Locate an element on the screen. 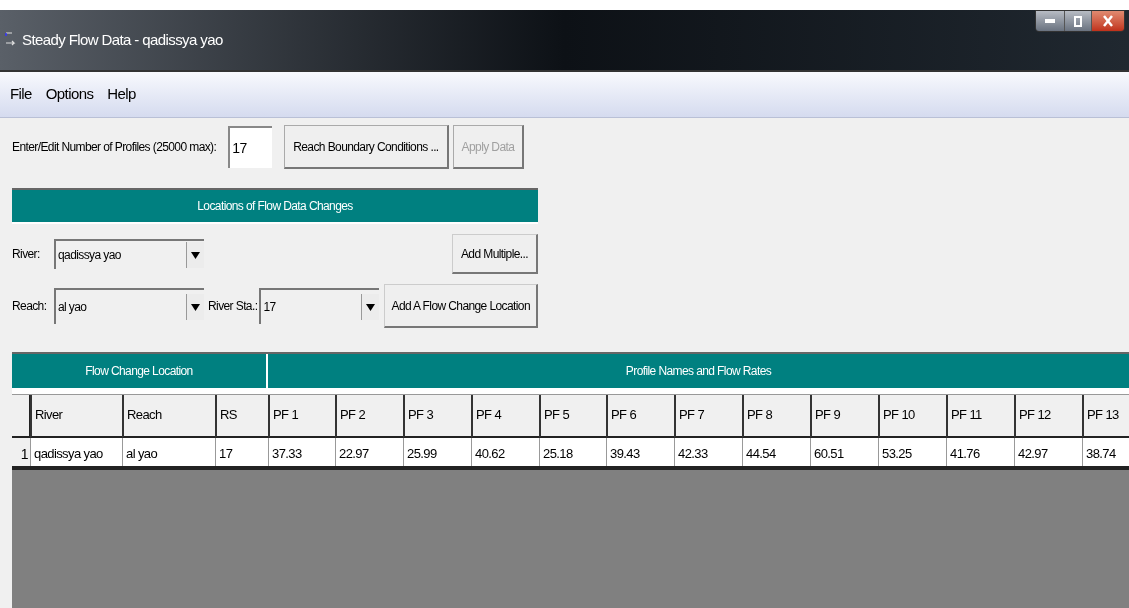 The height and width of the screenshot is (608, 1129). section-header: Locations of Flow Data Changes is located at coordinates (275, 206).